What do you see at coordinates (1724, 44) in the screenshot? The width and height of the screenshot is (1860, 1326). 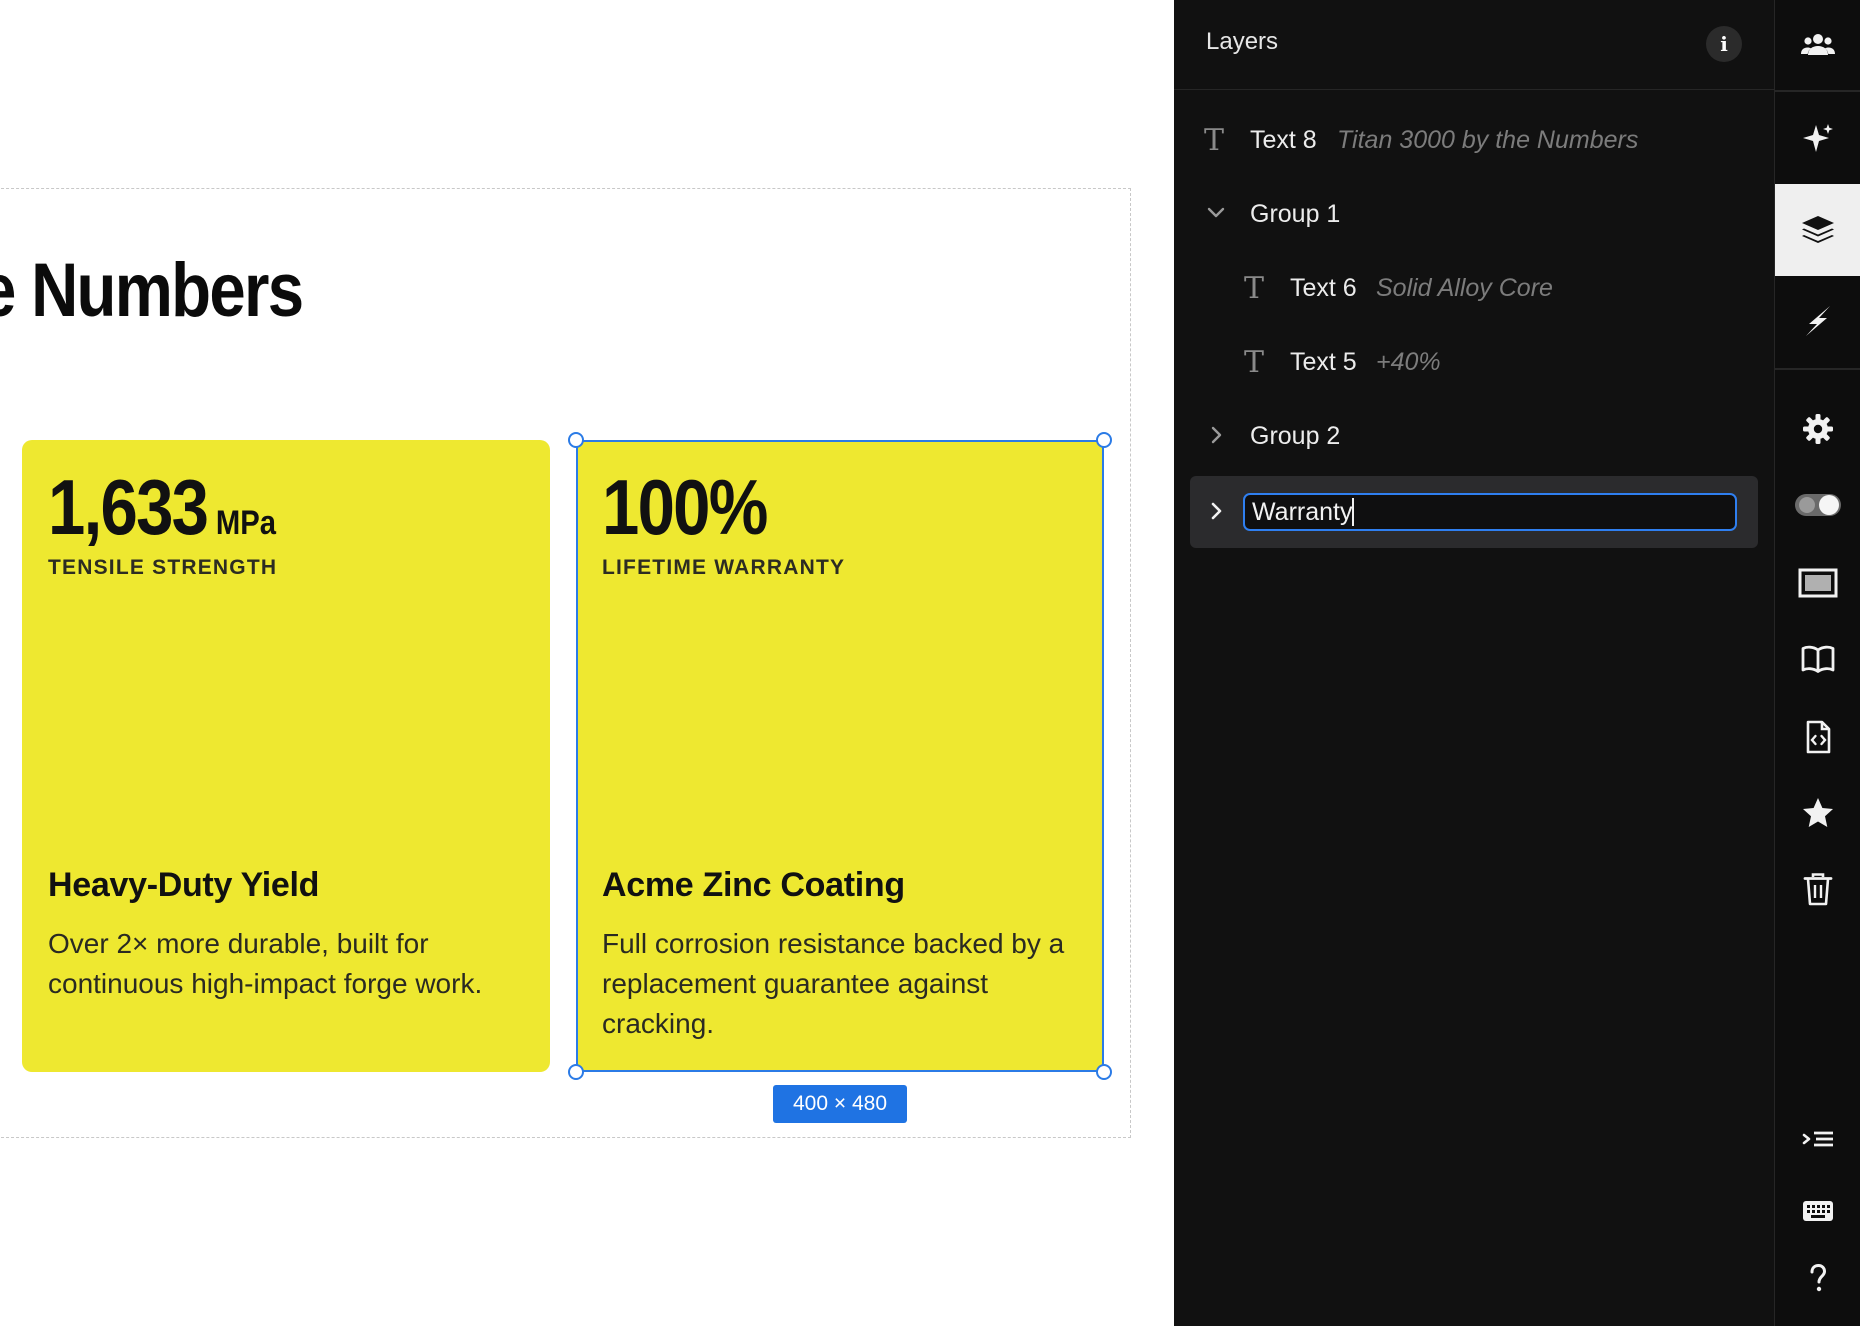 I see `info-icon: i` at bounding box center [1724, 44].